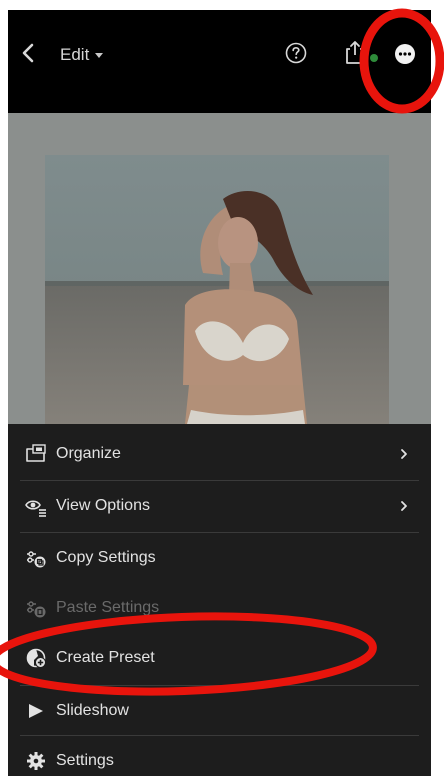  Describe the element at coordinates (219, 454) in the screenshot. I see `menu-item-organize: Organize` at that location.